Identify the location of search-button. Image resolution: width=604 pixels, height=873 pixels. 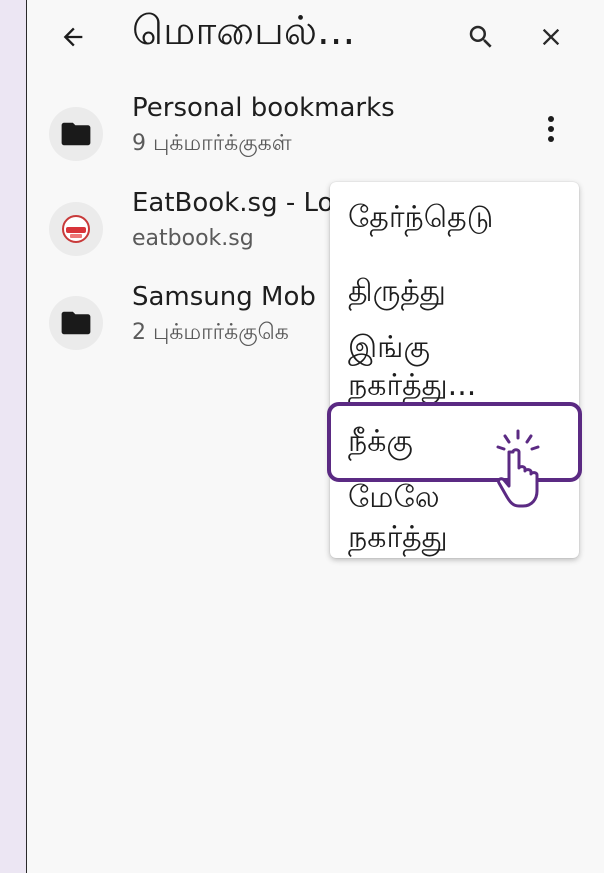
(481, 37).